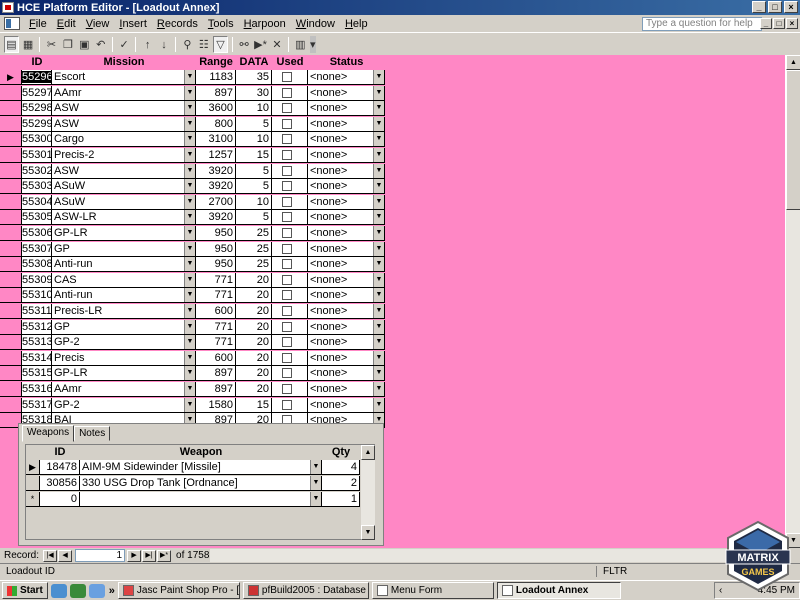  I want to click on menu-harpoon: Harpoon, so click(265, 24).